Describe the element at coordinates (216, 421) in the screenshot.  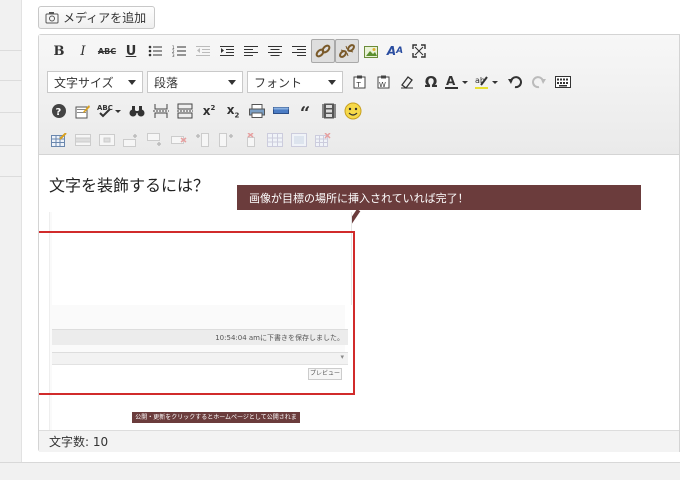
I see `screenshot-publish-note: 公開・更新をクリックするとホームページとして公開されます。` at that location.